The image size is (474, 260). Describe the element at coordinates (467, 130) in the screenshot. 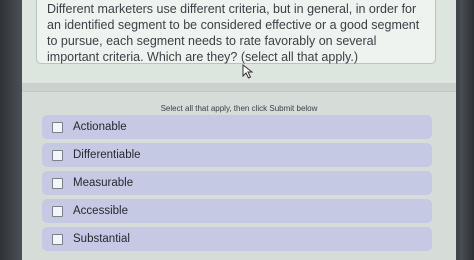

I see `screen-bezel-right` at that location.